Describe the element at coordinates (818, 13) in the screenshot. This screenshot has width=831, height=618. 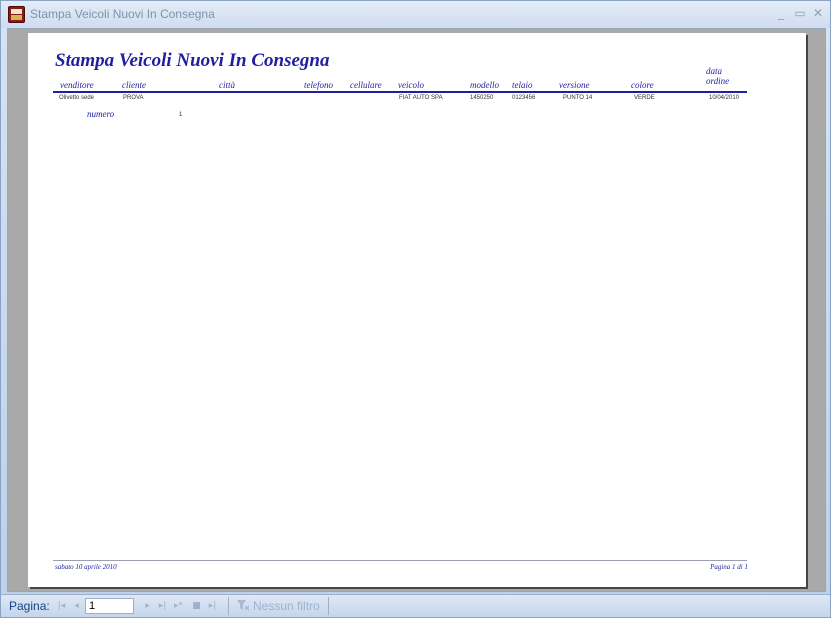
I see `close-button: ✕` at that location.